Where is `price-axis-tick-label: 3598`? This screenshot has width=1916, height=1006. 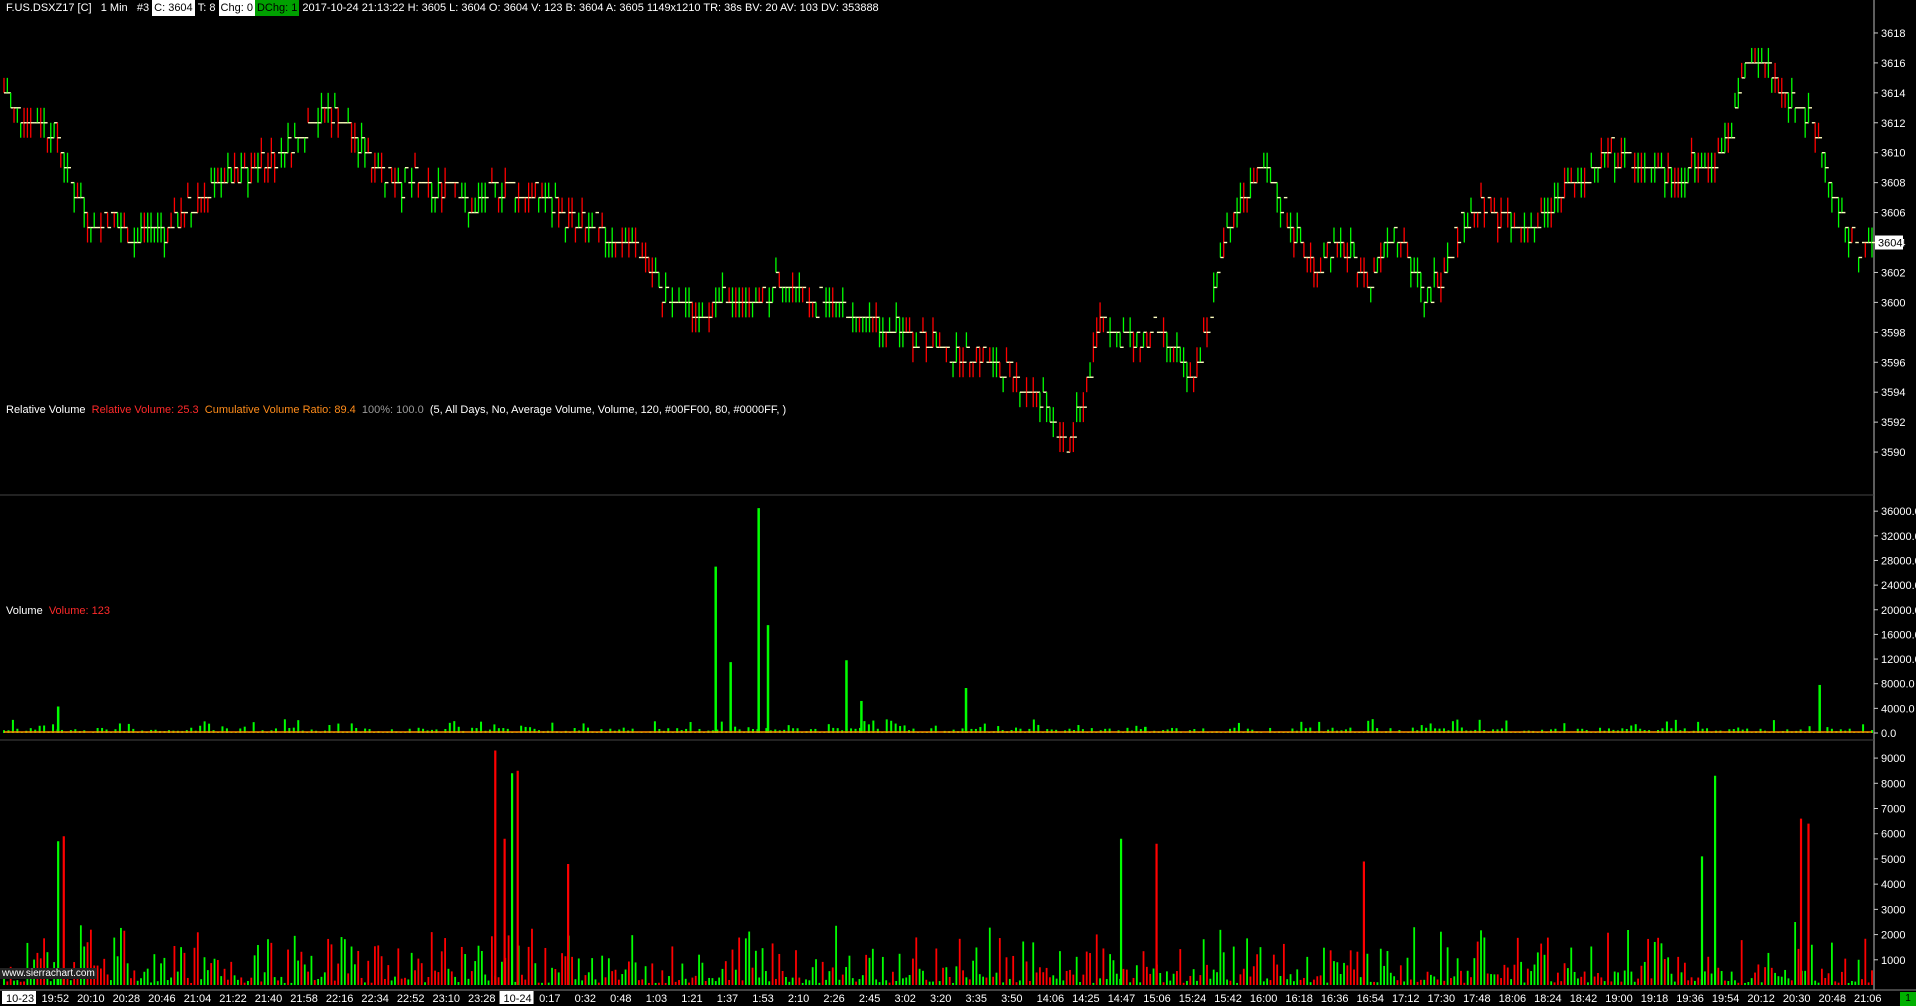 price-axis-tick-label: 3598 is located at coordinates (1893, 333).